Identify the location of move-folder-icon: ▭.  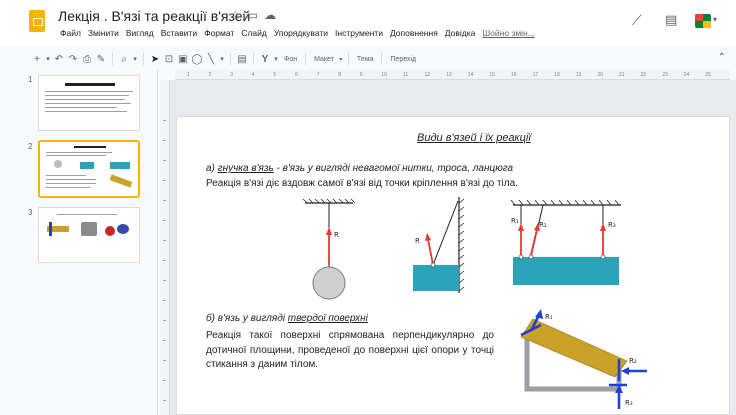
(255, 15).